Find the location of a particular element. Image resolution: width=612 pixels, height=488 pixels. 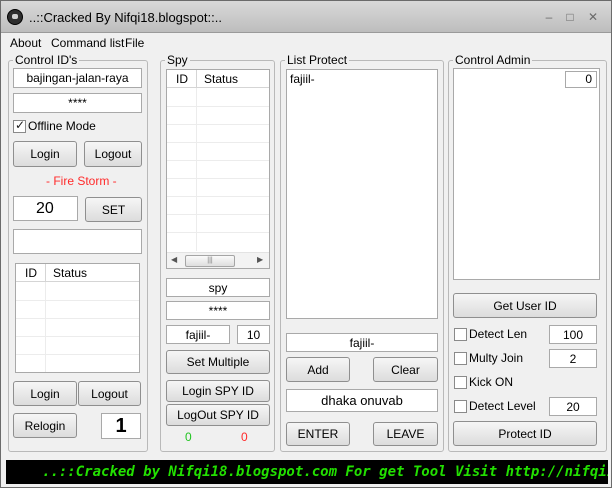

control-ids-list-header: ID Status is located at coordinates (77, 273).